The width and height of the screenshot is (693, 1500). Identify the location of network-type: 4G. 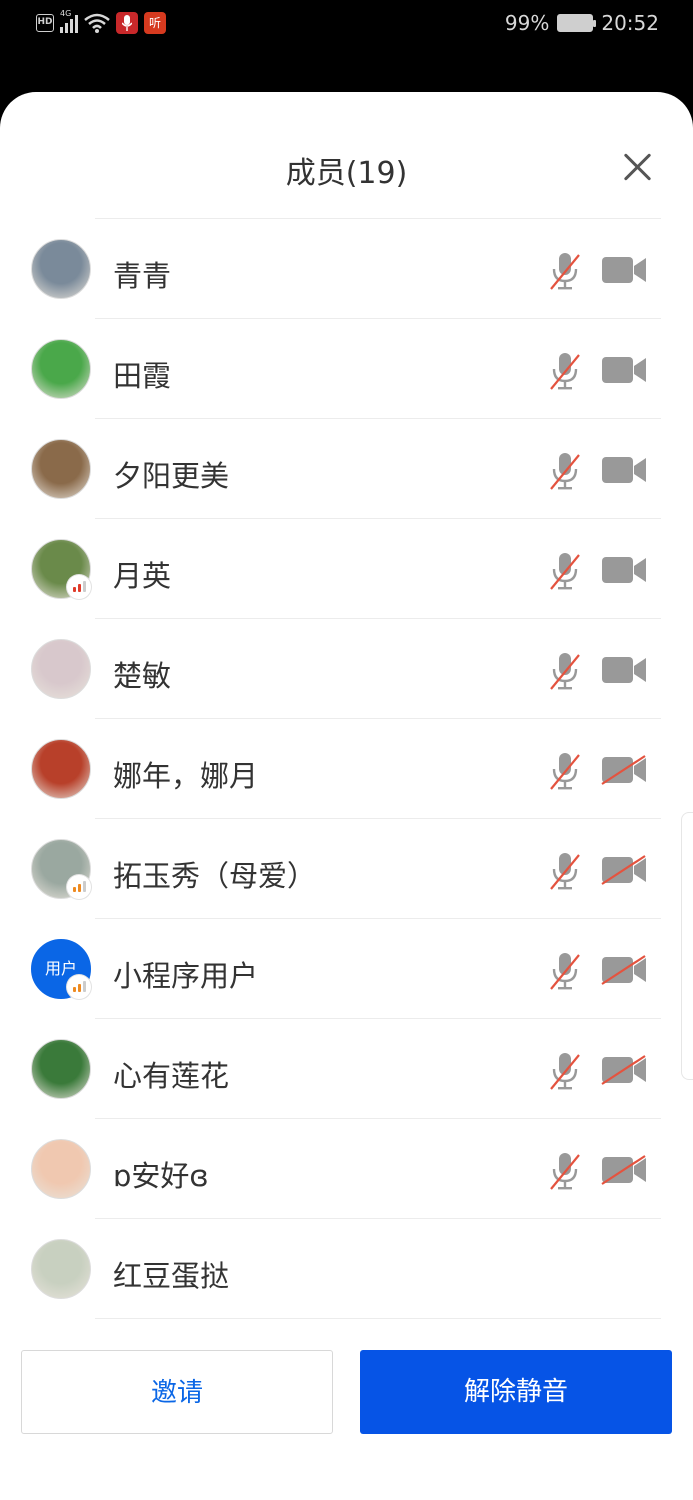
(66, 13).